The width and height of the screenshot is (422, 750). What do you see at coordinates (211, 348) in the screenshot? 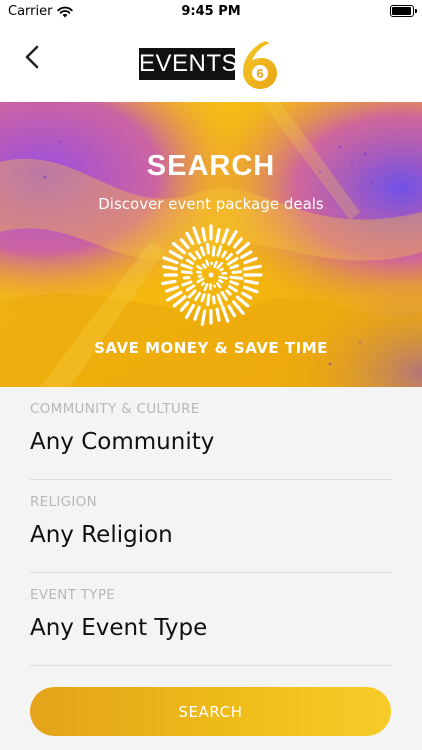
I see `hero-tagline: SAVE MONEY & SAVE TIME` at bounding box center [211, 348].